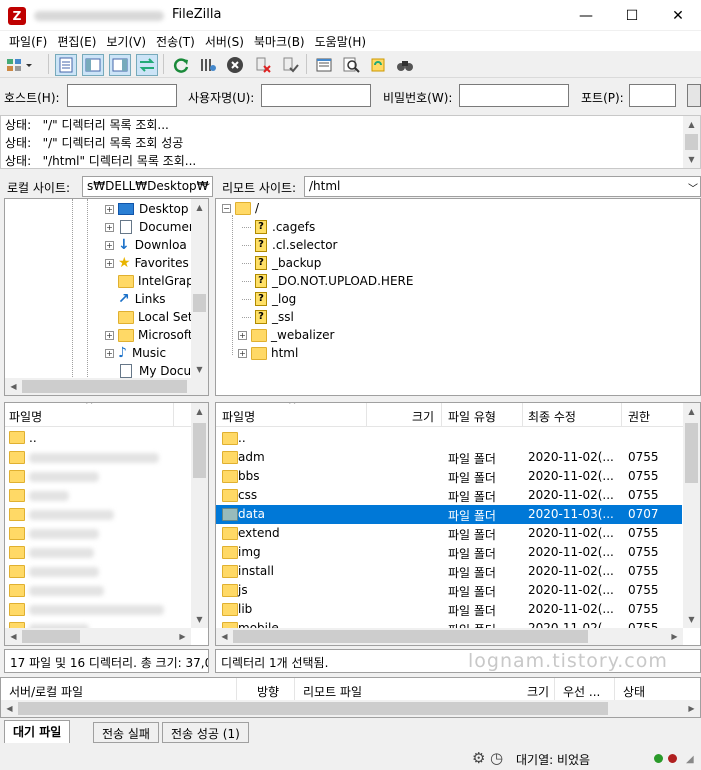 The height and width of the screenshot is (770, 701). I want to click on tree-item: + html, so click(268, 353).